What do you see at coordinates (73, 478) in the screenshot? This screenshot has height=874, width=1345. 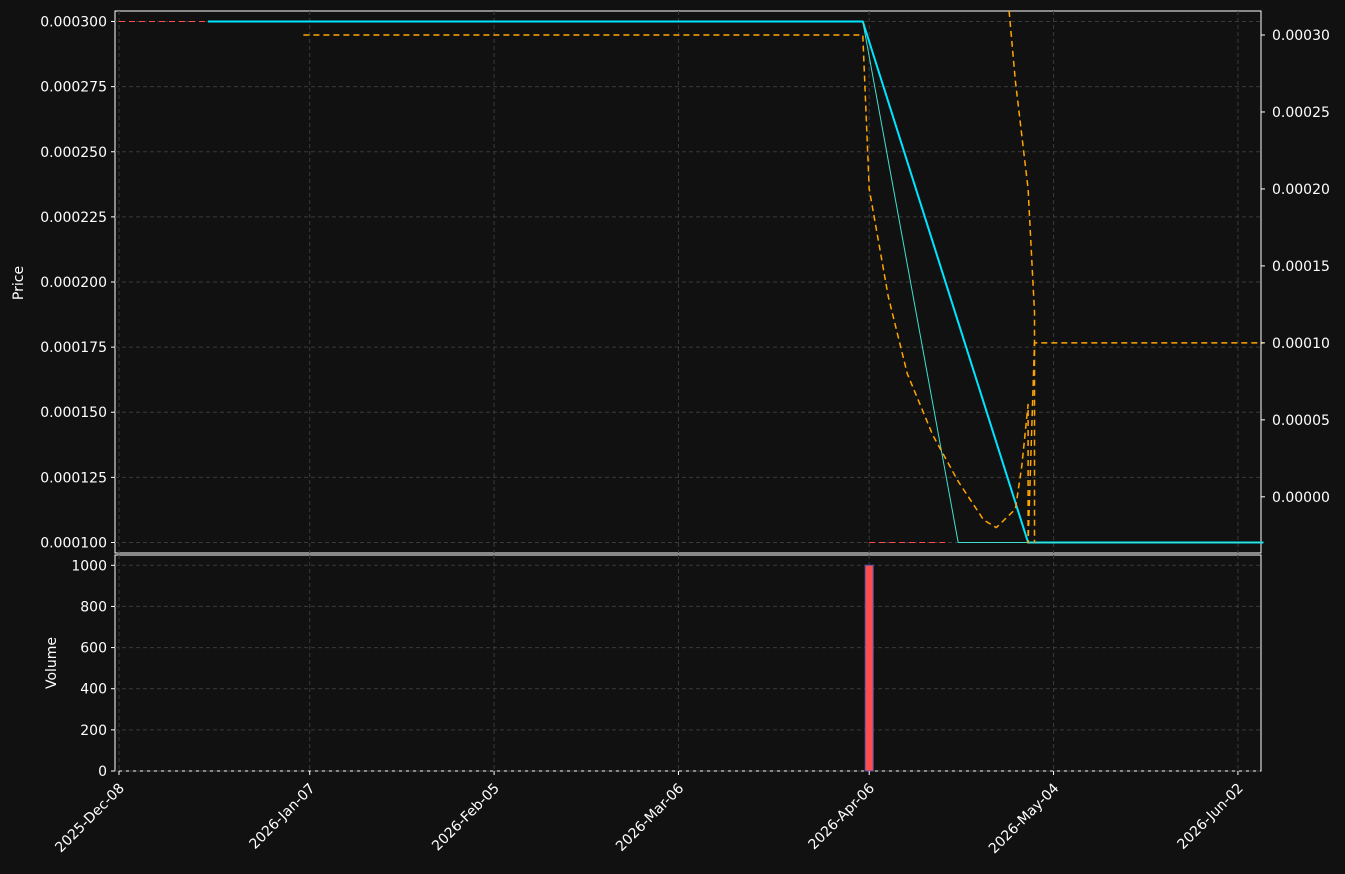 I see `price-tick-label: 0.000125` at bounding box center [73, 478].